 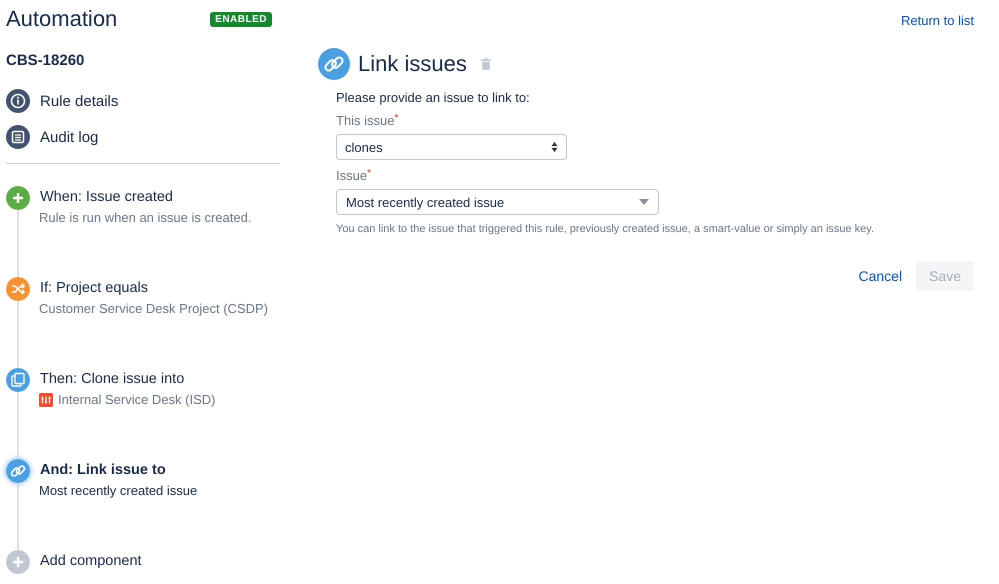 What do you see at coordinates (18, 137) in the screenshot?
I see `list-icon` at bounding box center [18, 137].